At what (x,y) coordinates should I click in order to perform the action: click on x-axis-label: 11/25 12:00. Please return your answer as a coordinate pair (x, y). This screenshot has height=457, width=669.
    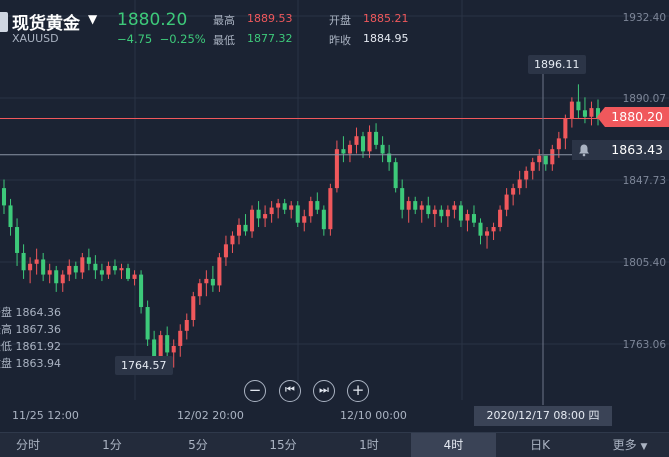
    Looking at the image, I should click on (45, 415).